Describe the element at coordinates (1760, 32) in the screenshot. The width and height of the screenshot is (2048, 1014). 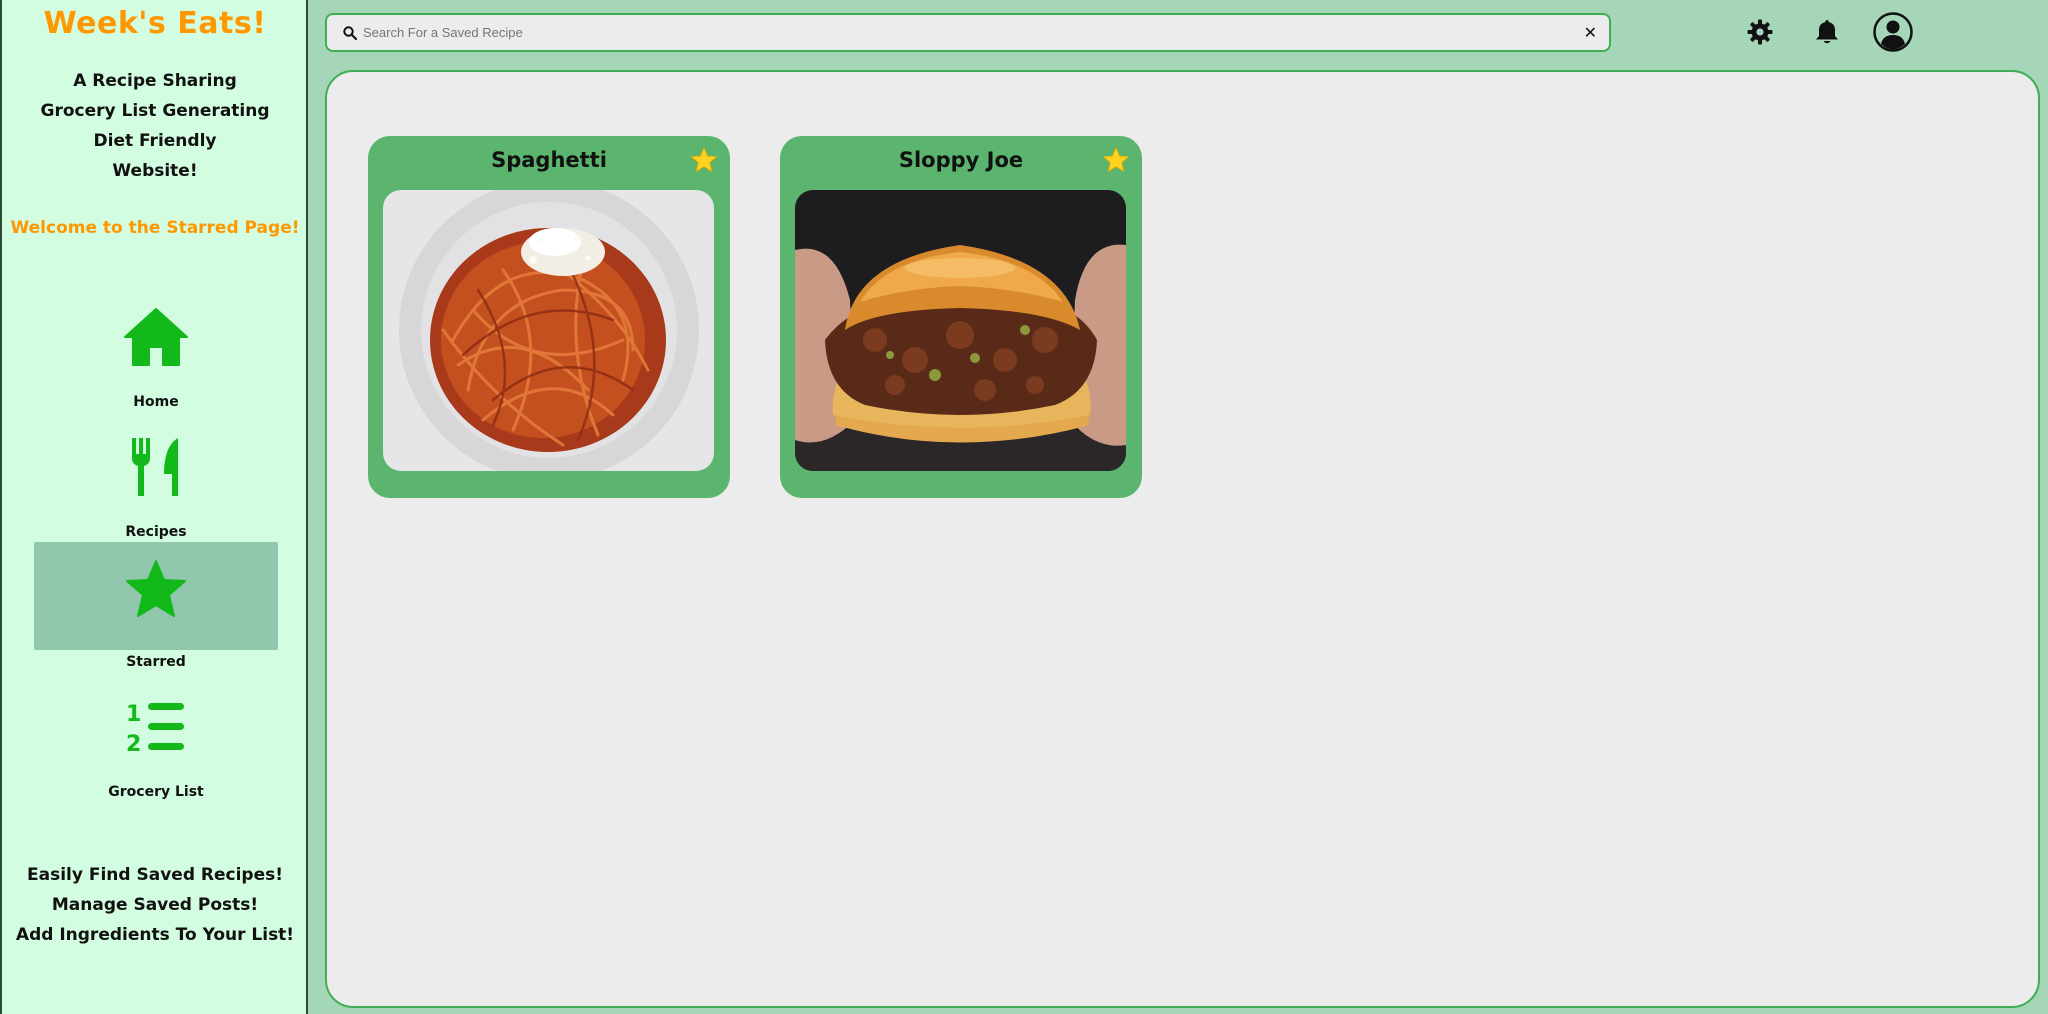
I see `gear-icon` at that location.